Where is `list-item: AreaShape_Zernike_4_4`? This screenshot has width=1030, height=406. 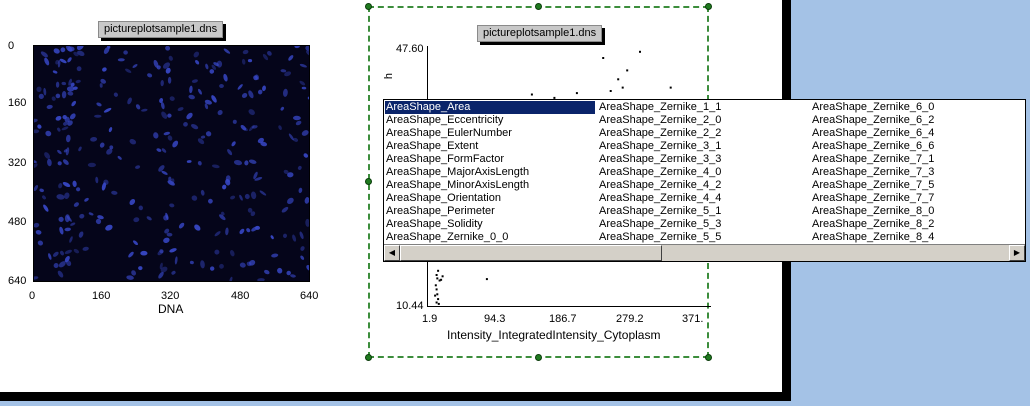
list-item: AreaShape_Zernike_4_4 is located at coordinates (703, 198).